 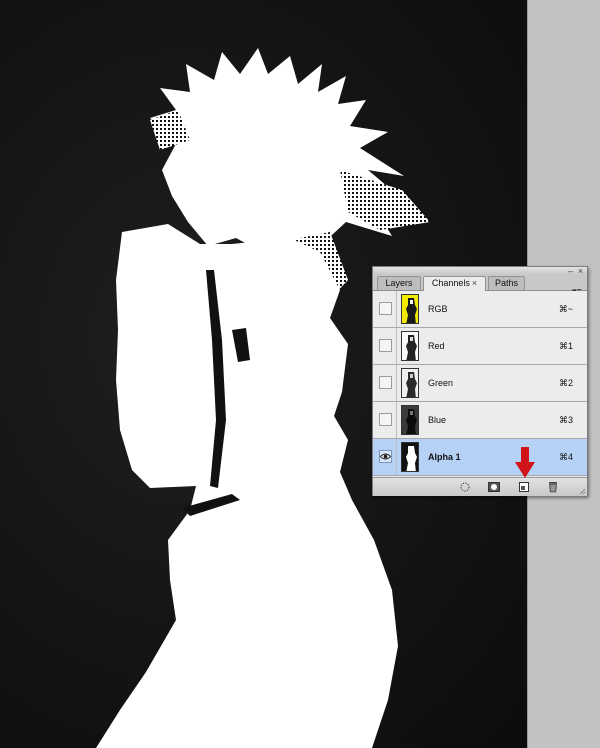 I want to click on channel-shortcut: ⌘1, so click(x=565, y=346).